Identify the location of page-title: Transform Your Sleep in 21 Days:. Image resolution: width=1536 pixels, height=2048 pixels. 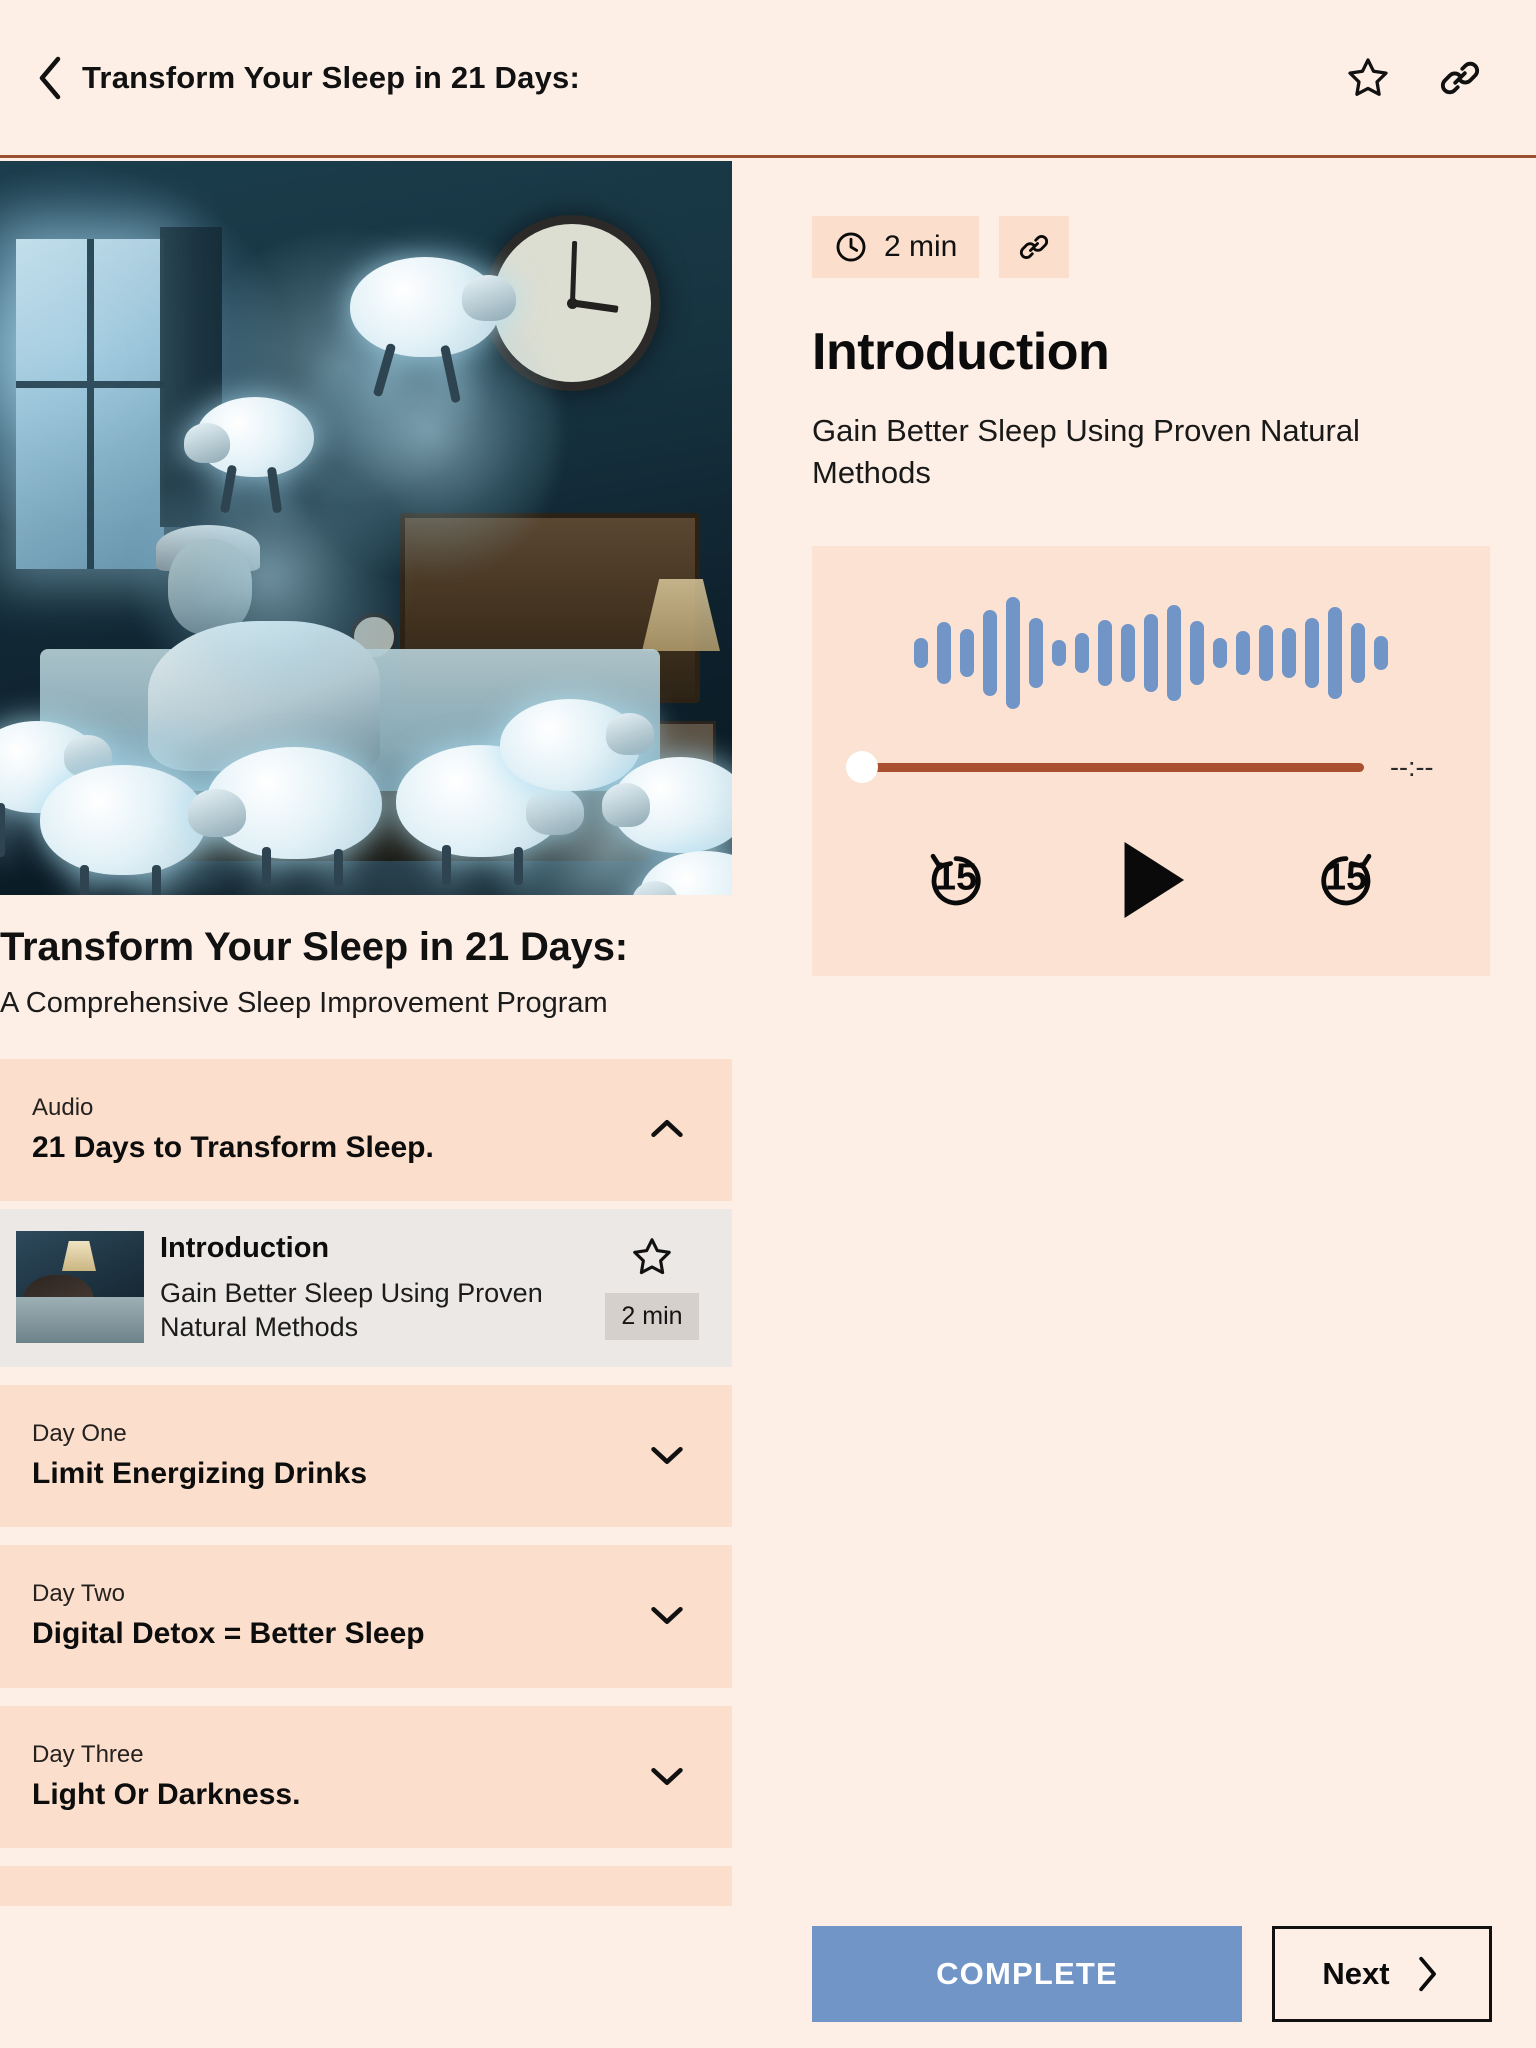
(331, 77).